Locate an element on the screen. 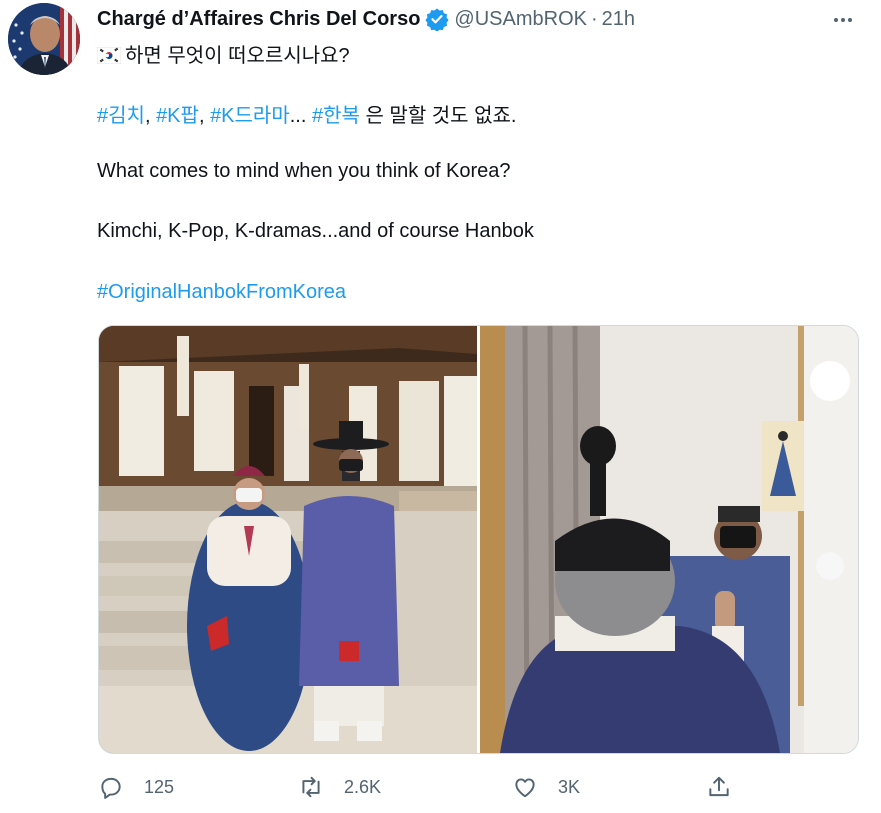 This screenshot has width=881, height=813. tweet-text-ko-question: 하면 무엇이 떠오르시나요? is located at coordinates (237, 56).